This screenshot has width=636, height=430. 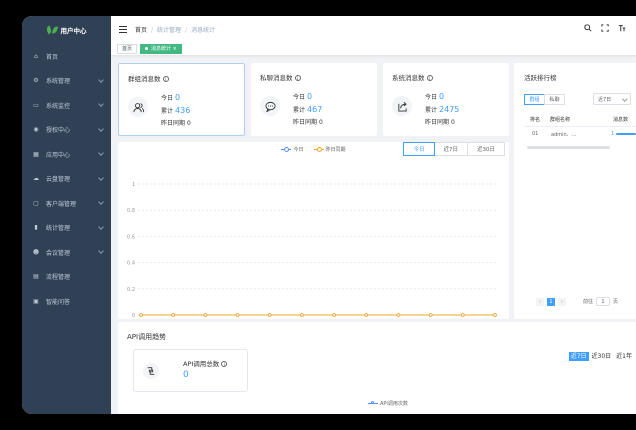 I want to click on row-rank: 01, so click(x=535, y=134).